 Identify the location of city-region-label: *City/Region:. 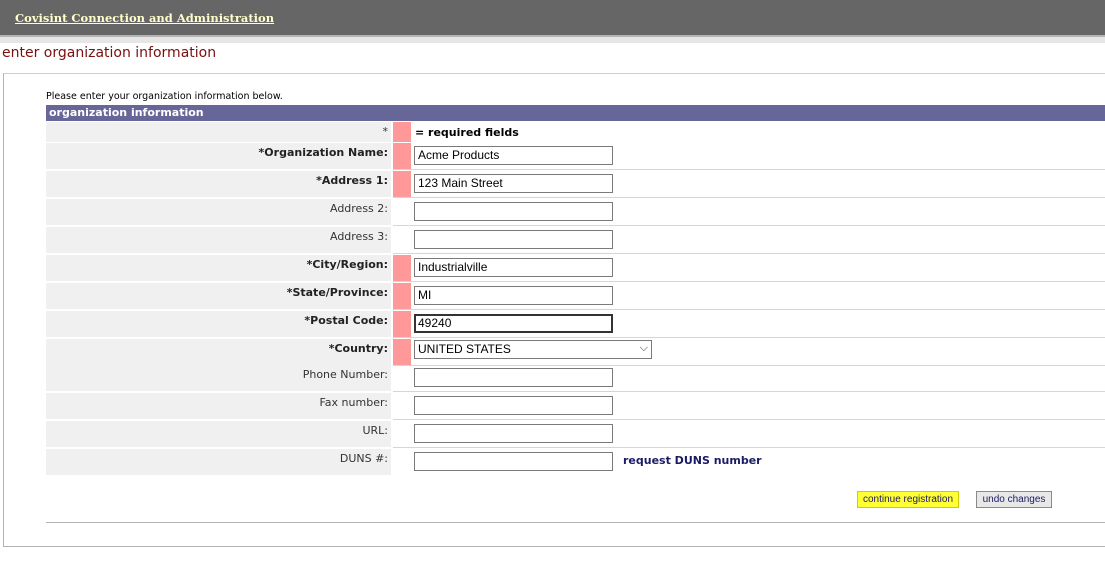
(347, 264).